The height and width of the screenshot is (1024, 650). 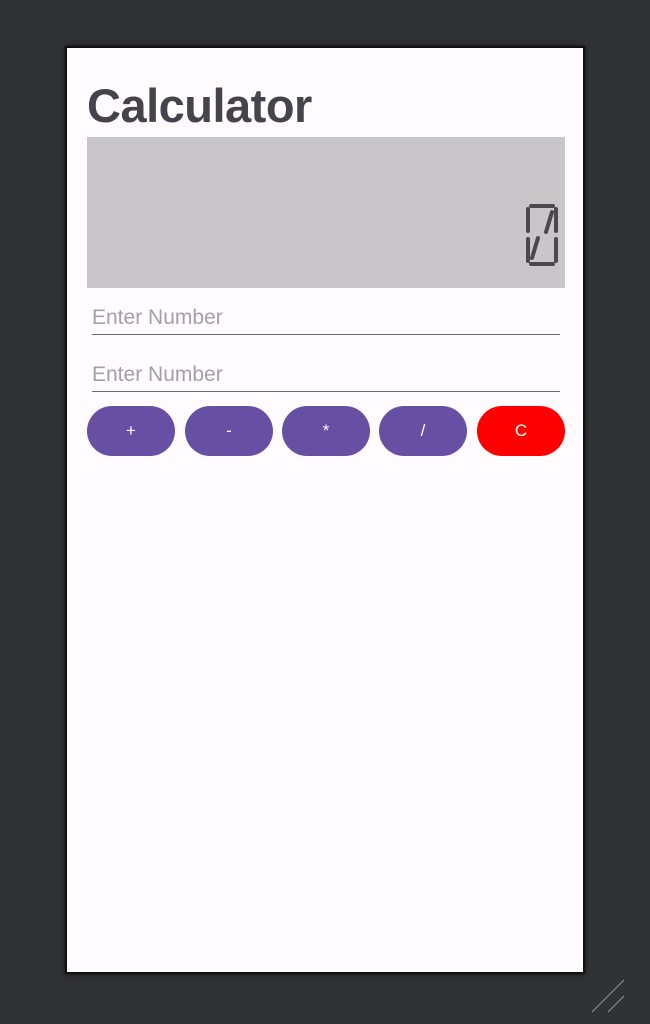 I want to click on resize-handle-icon, so click(x=608, y=998).